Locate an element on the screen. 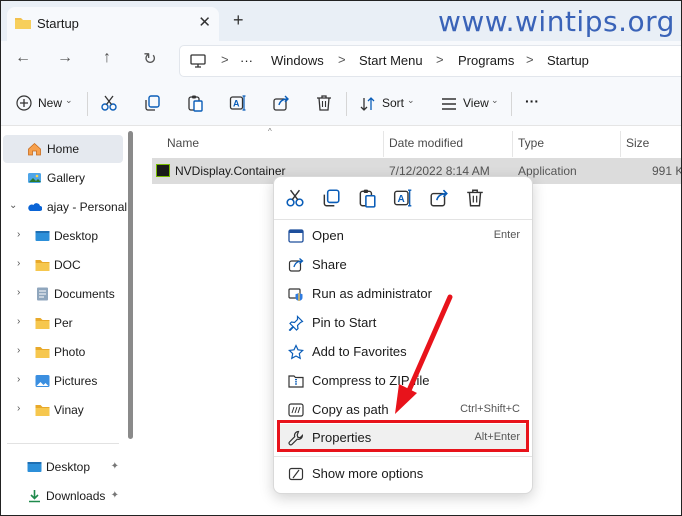  menu-item-label: Run as administrator is located at coordinates (372, 293).